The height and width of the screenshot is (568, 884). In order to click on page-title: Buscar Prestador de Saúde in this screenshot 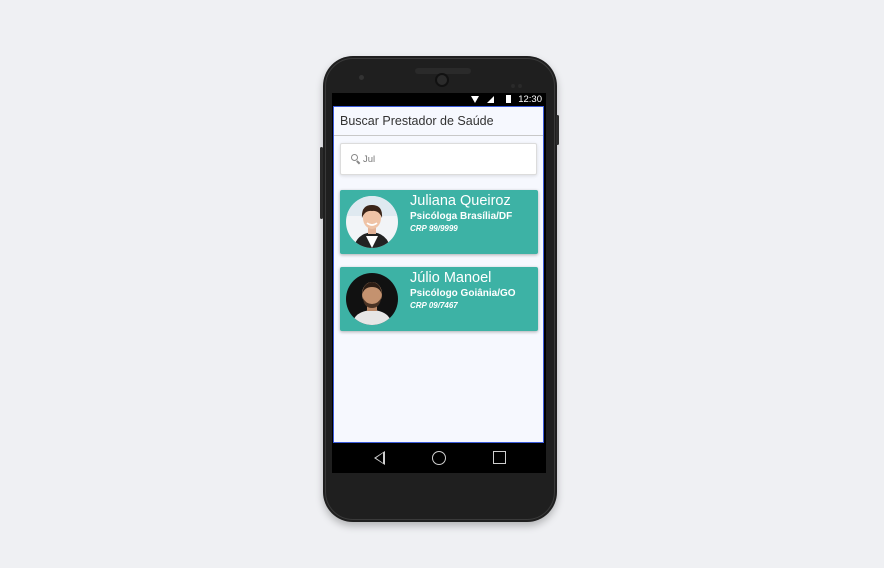, I will do `click(438, 121)`.